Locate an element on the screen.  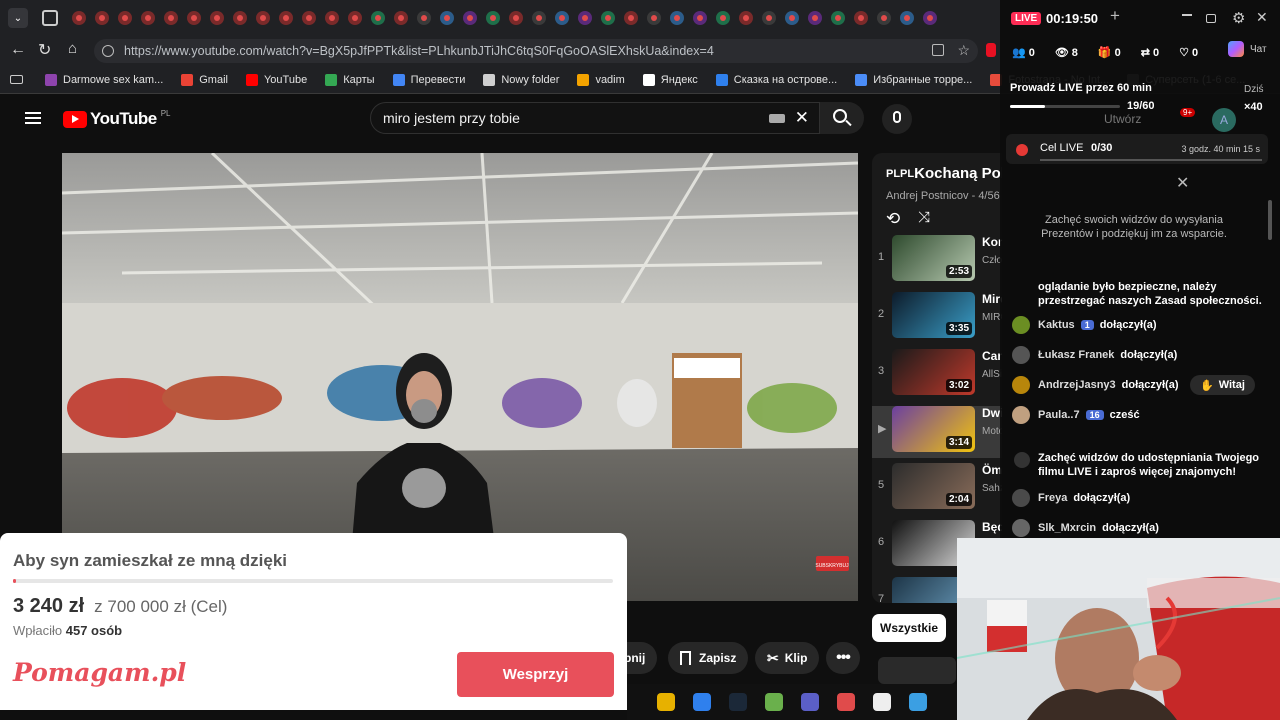
playlist-item: 3 3:02 Canalia - 11:11 AllSideRecordCompany is located at coordinates (937, 375).